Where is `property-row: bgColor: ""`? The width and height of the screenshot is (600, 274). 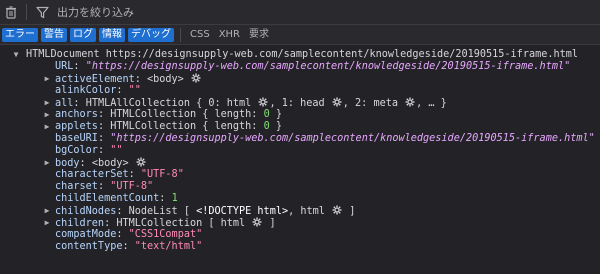
property-row: bgColor: "" is located at coordinates (89, 151).